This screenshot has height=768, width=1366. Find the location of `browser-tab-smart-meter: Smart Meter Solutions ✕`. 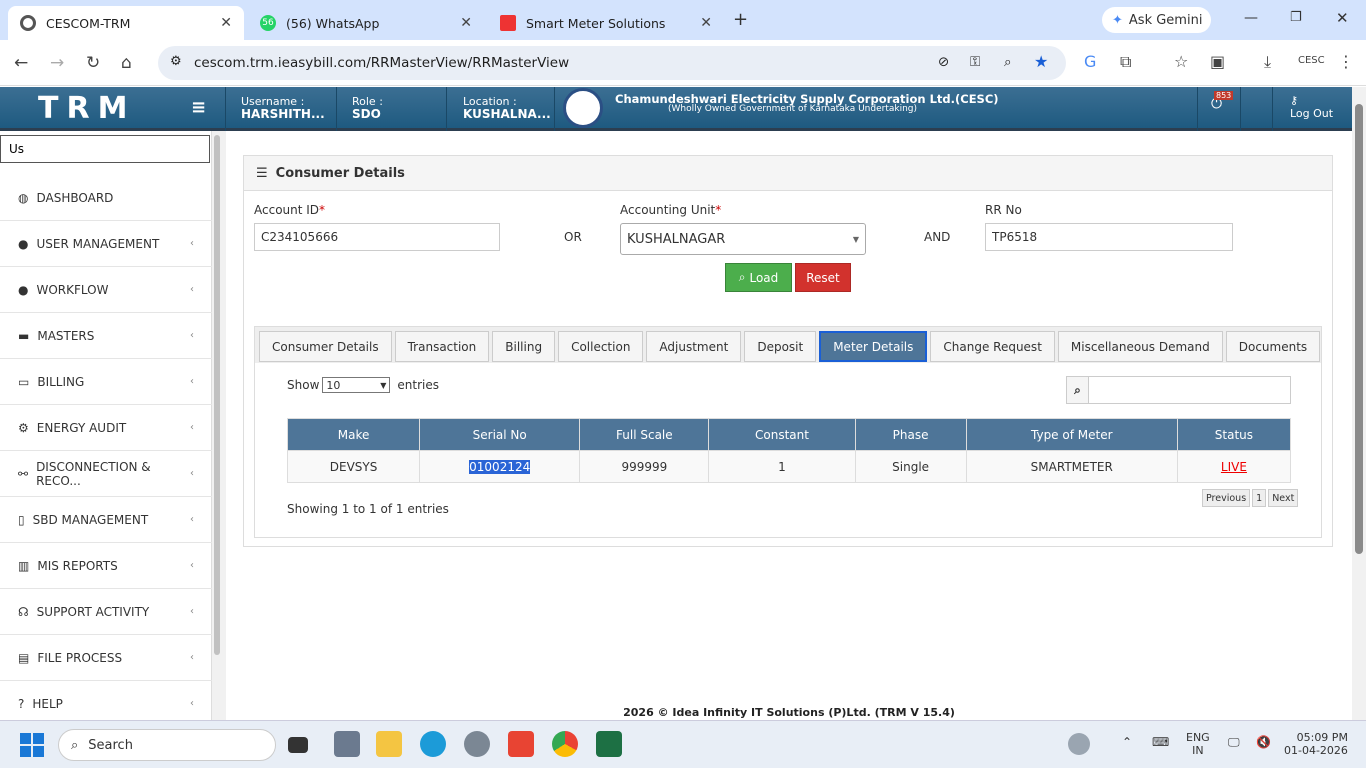

browser-tab-smart-meter: Smart Meter Solutions ✕ is located at coordinates (606, 23).